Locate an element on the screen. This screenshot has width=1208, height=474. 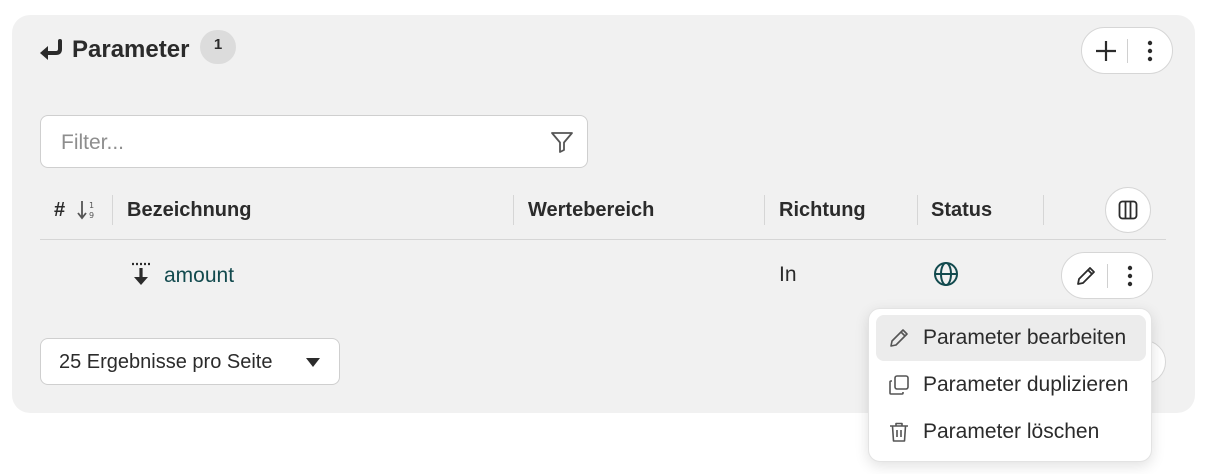
trash-icon is located at coordinates (899, 432).